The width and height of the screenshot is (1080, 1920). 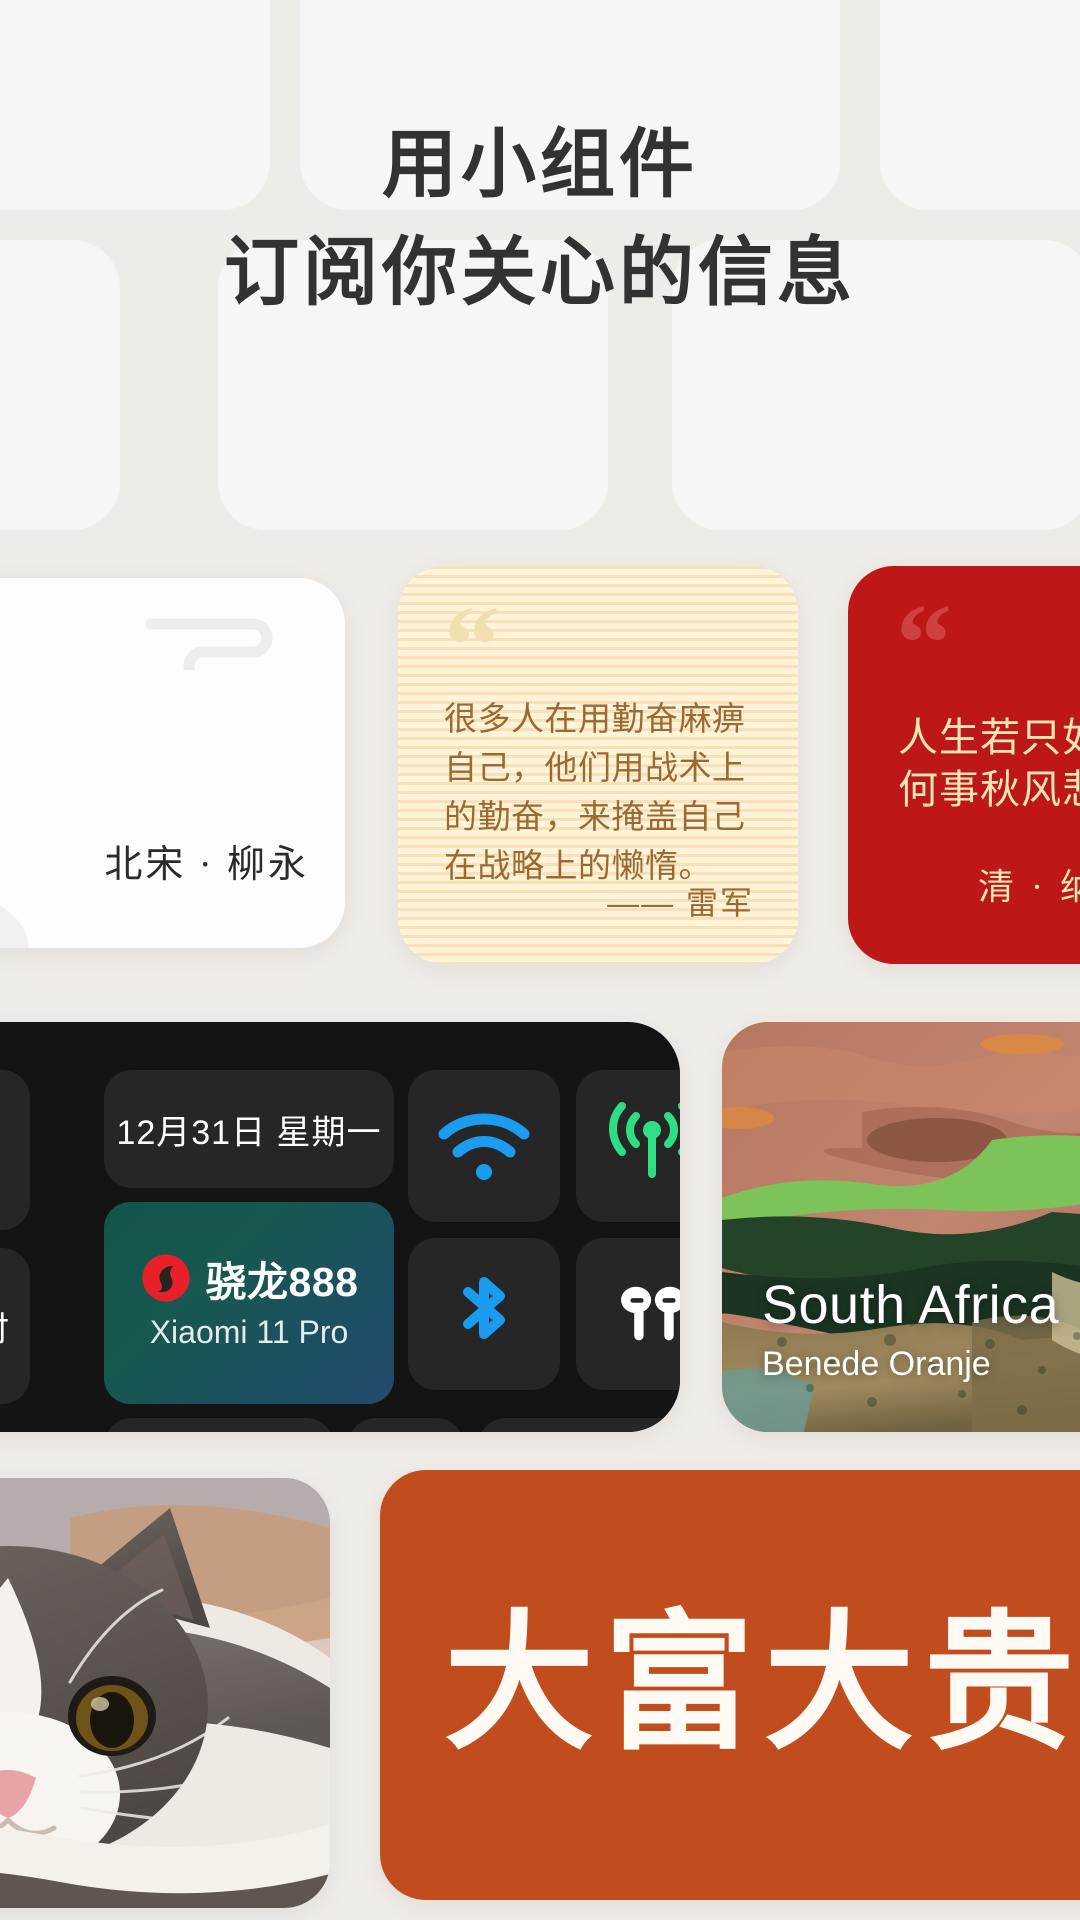 I want to click on quote-text-red: 人生若只如初见， 何事秋风悲画扇。, so click(x=989, y=764).